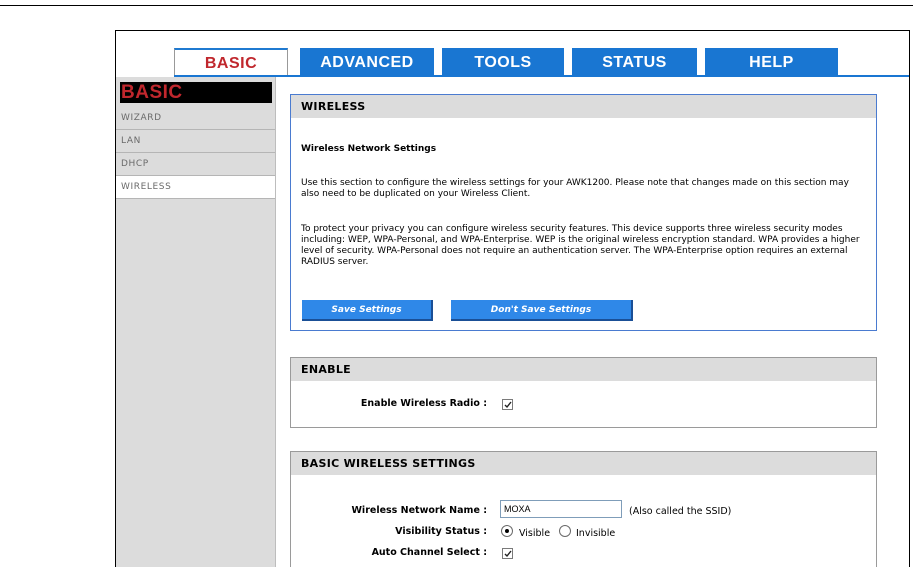 This screenshot has width=913, height=567. Describe the element at coordinates (275, 322) in the screenshot. I see `sidebar-divider` at that location.